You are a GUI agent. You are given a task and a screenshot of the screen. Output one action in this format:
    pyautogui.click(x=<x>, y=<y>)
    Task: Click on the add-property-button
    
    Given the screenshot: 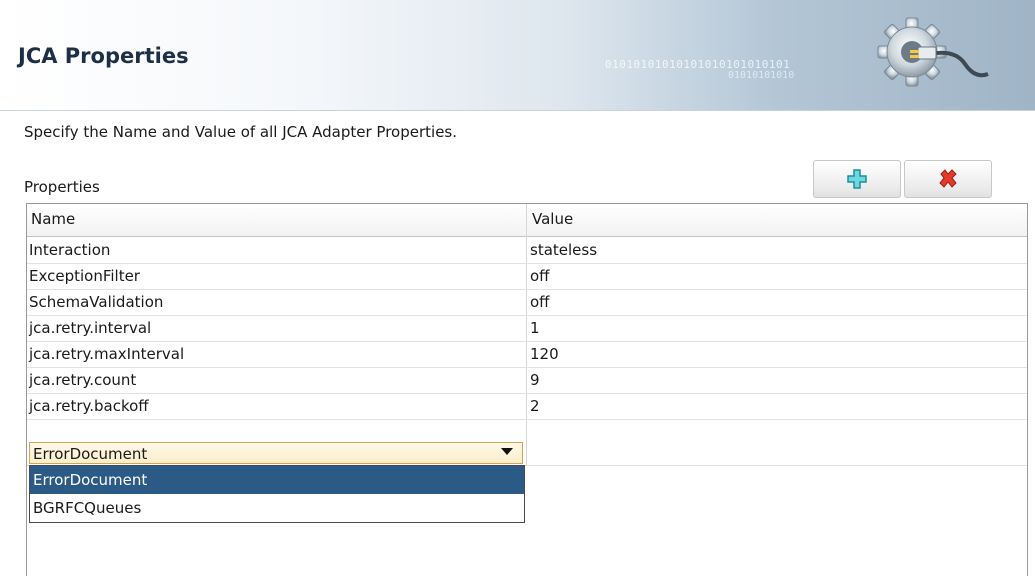 What is the action you would take?
    pyautogui.click(x=857, y=179)
    